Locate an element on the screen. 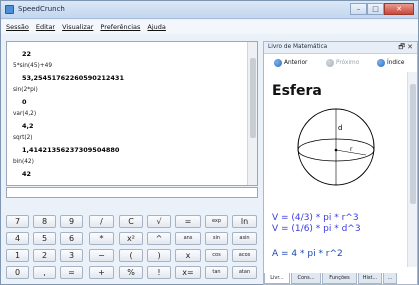 Image resolution: width=419 pixels, height=285 pixels. key-button: 3 is located at coordinates (71, 255).